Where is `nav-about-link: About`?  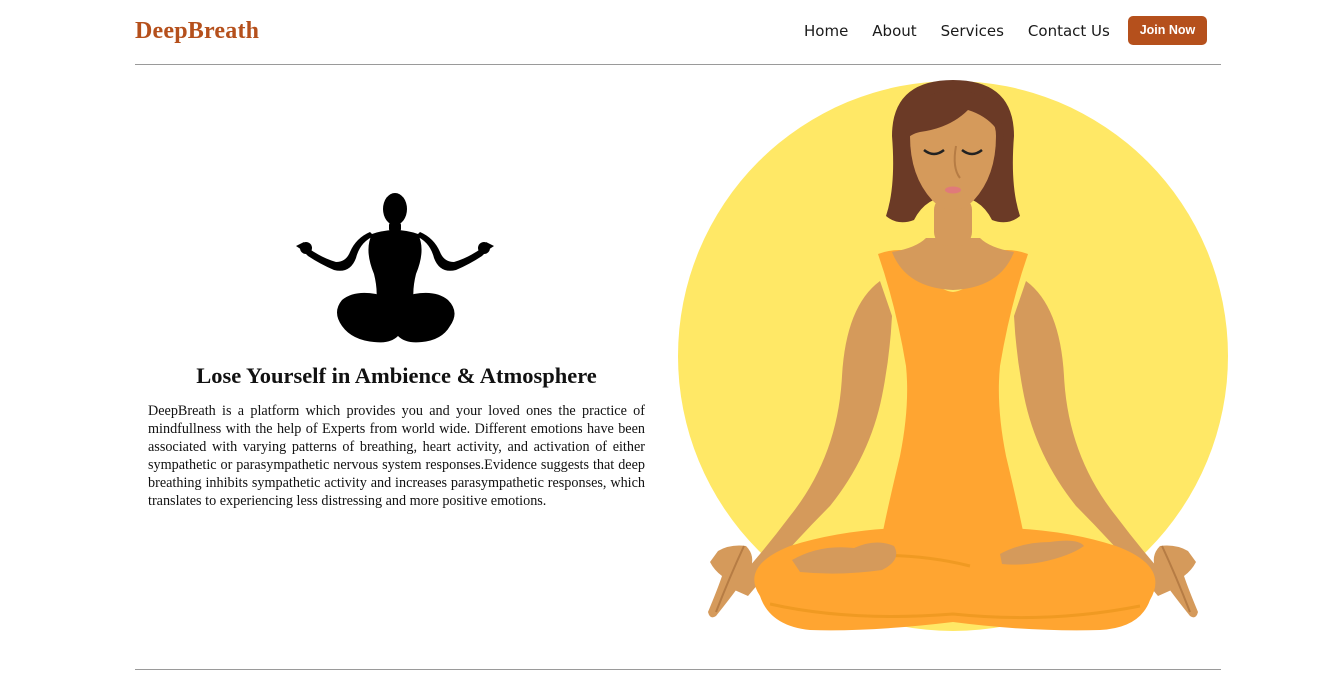 nav-about-link: About is located at coordinates (894, 31).